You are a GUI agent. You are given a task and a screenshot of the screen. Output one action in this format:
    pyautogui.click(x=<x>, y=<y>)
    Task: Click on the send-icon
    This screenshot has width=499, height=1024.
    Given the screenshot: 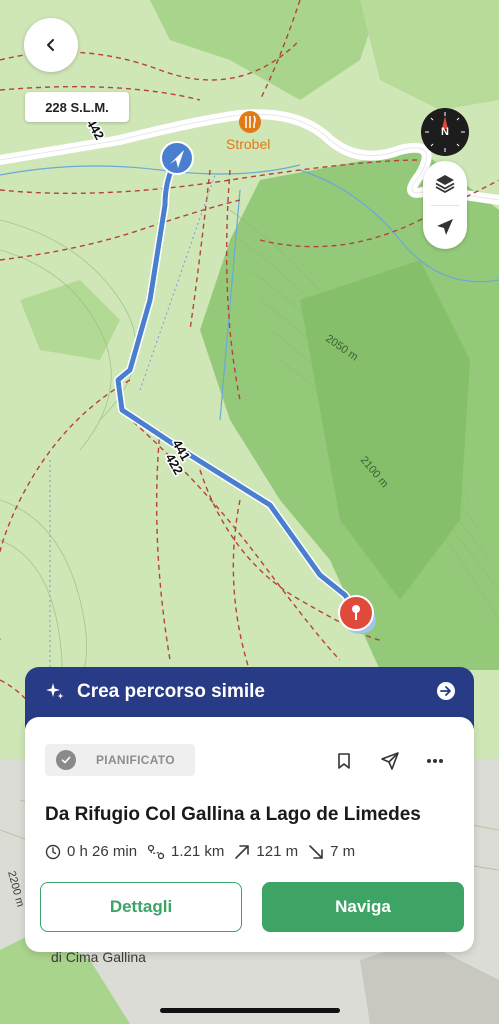 What is the action you would take?
    pyautogui.click(x=390, y=761)
    